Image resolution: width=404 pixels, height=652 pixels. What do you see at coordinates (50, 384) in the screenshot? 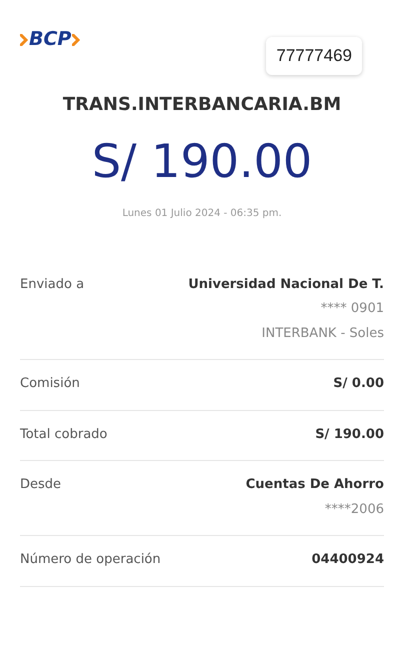
I see `detail-label: Comisión` at bounding box center [50, 384].